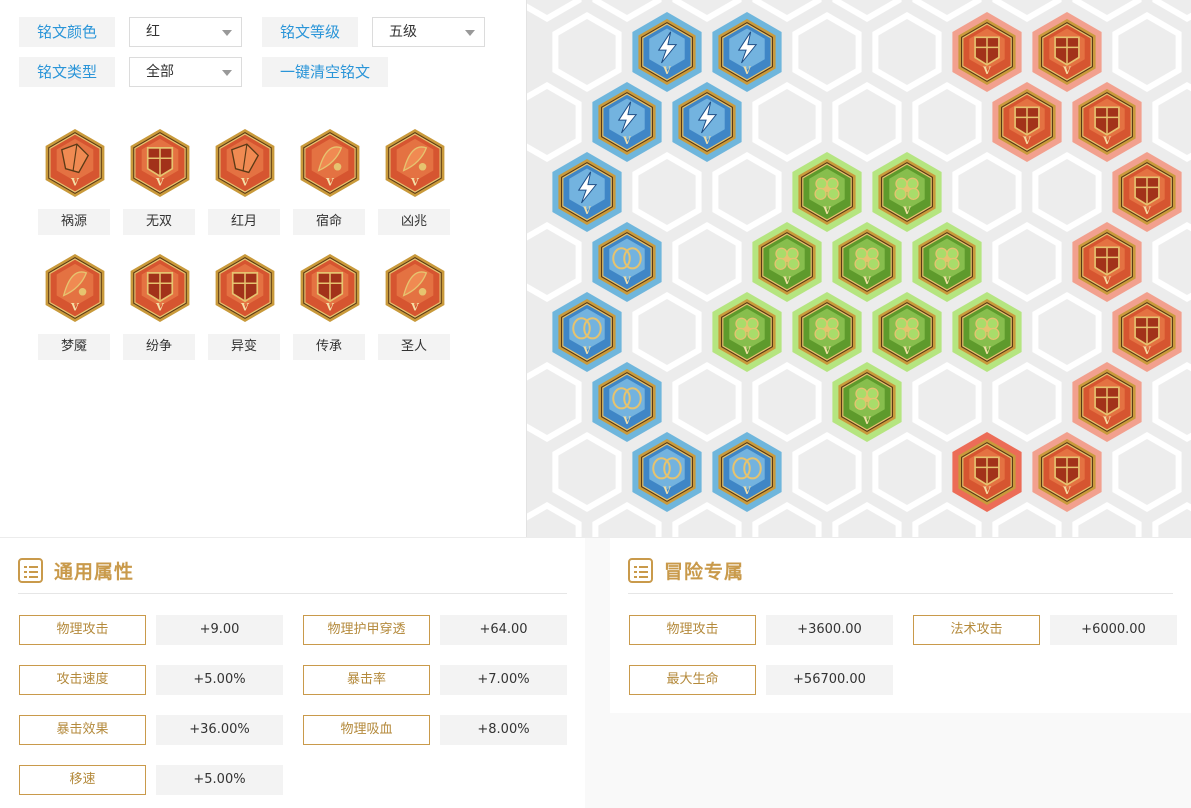 The width and height of the screenshot is (1191, 808). I want to click on clear-runes-button: 一键清空铭文, so click(325, 72).